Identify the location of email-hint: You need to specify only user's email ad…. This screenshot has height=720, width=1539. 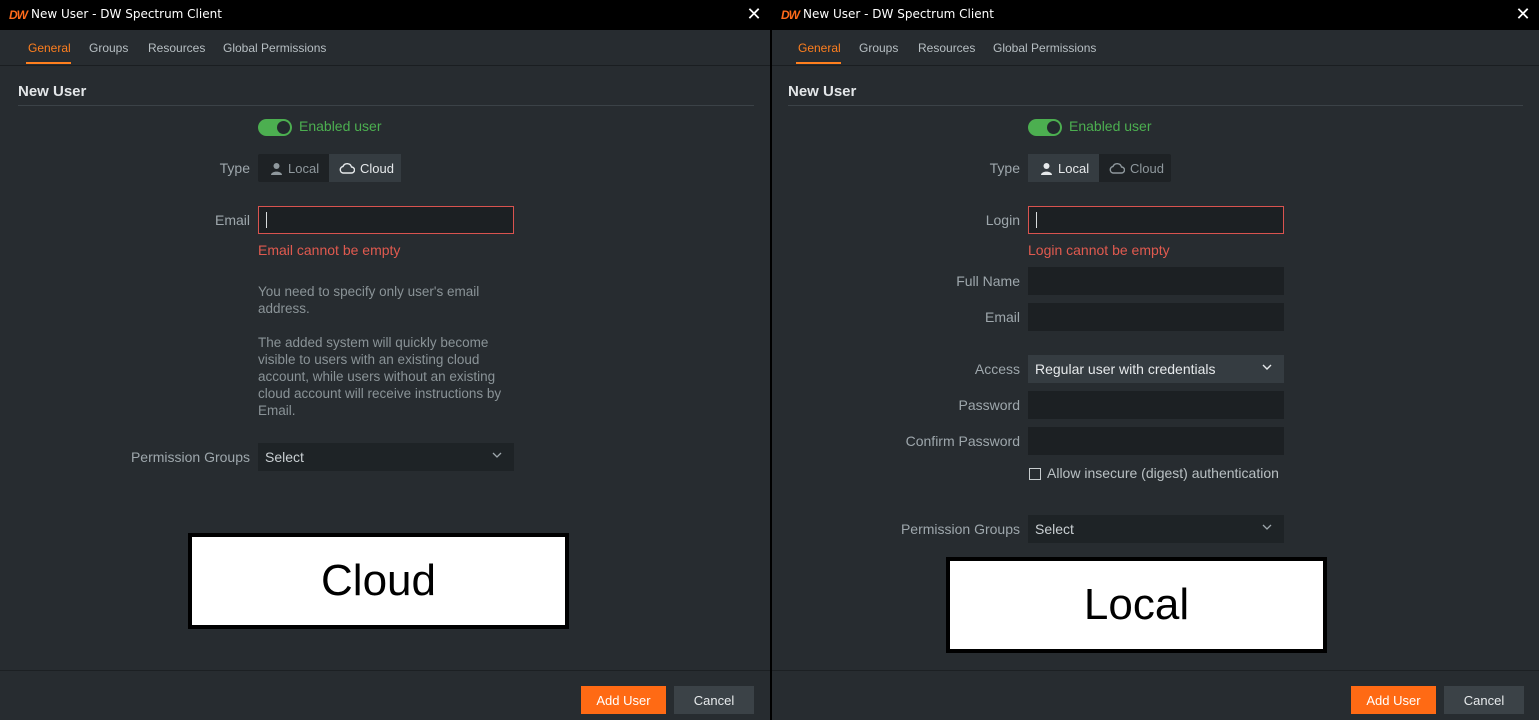
(369, 300).